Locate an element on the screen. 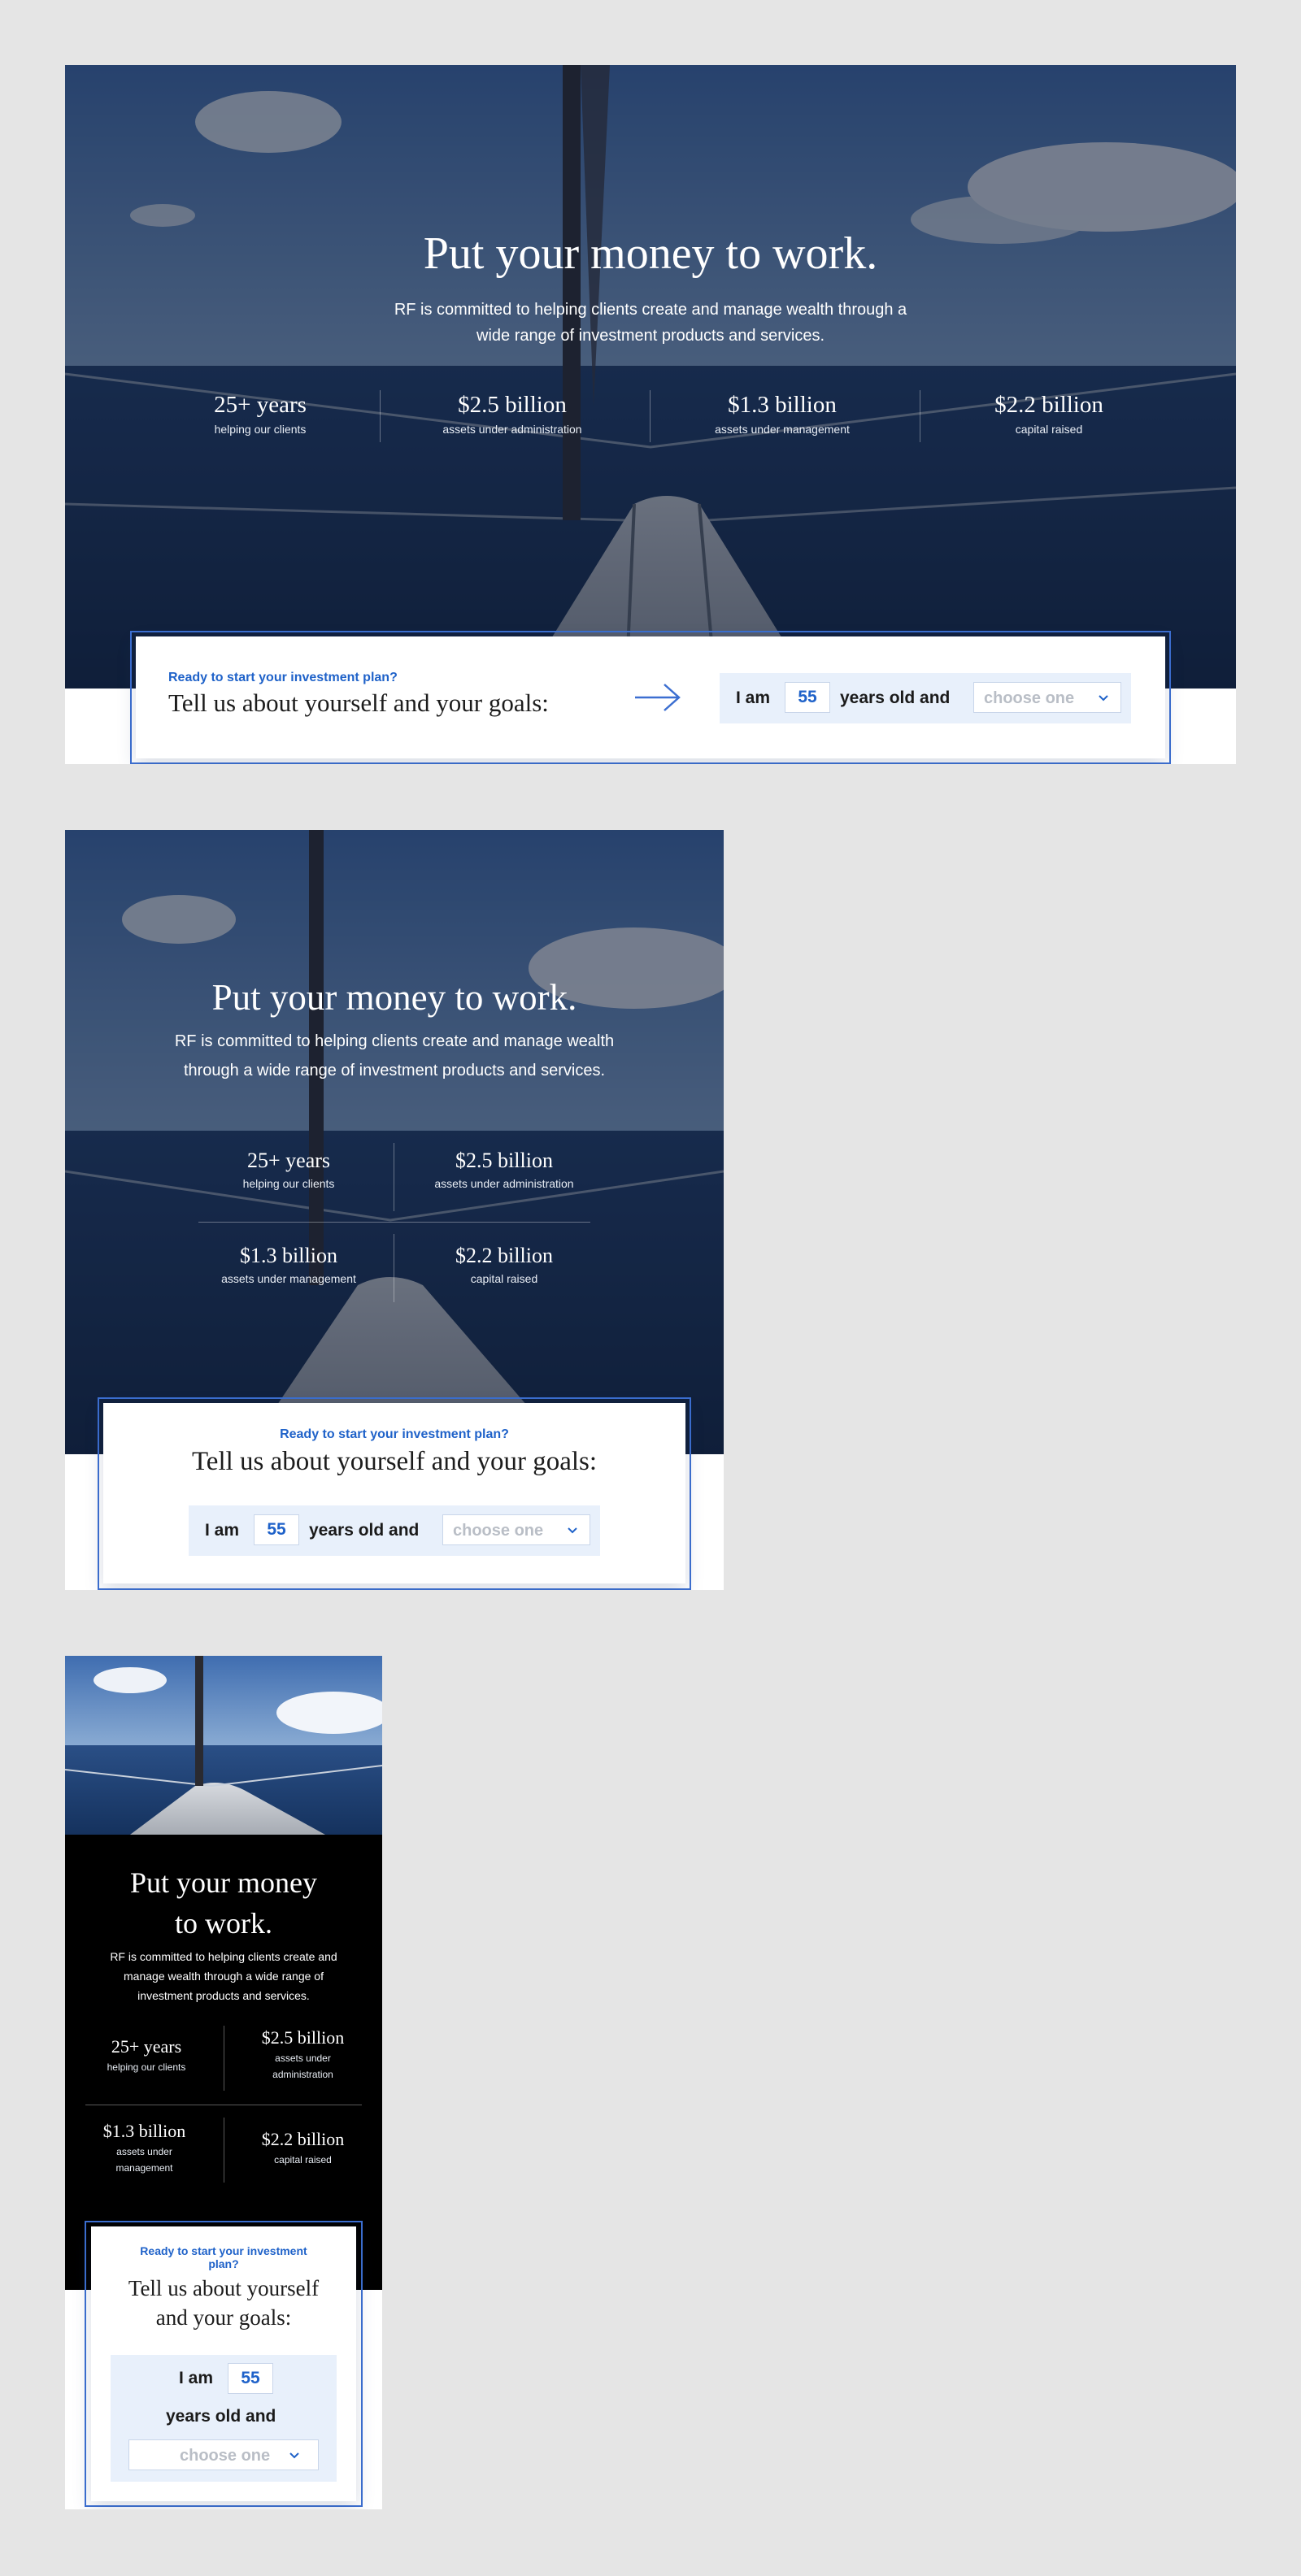 The image size is (1301, 2576). hero-overlay is located at coordinates (394, 1142).